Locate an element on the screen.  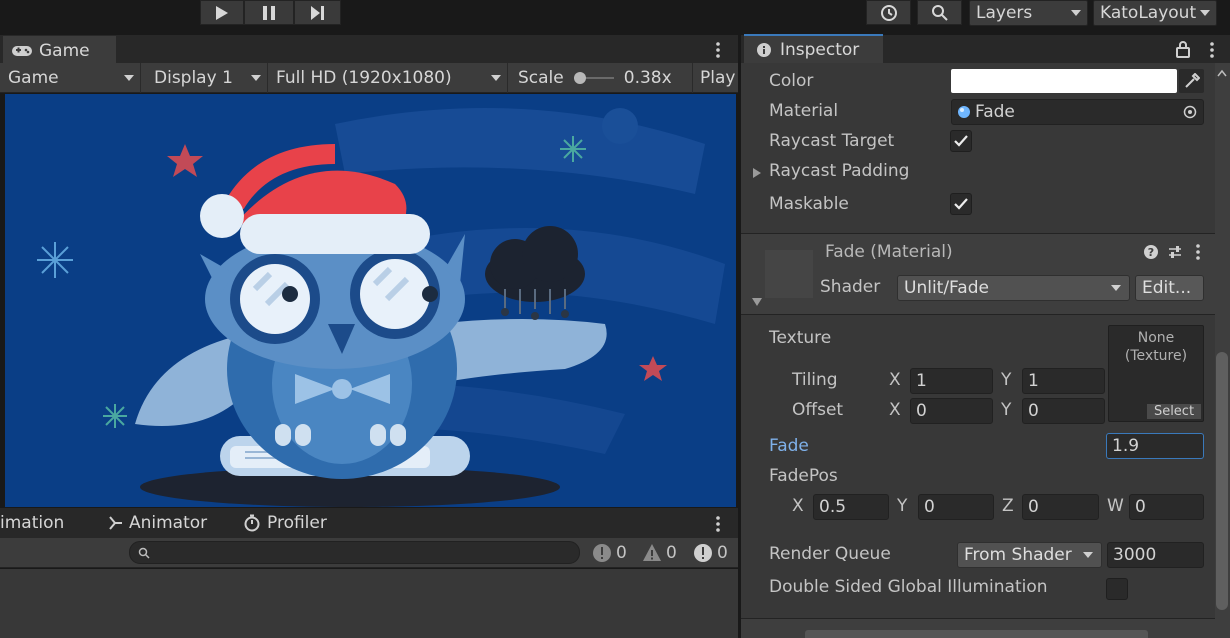
warning-count-toggle: 0 is located at coordinates (659, 553).